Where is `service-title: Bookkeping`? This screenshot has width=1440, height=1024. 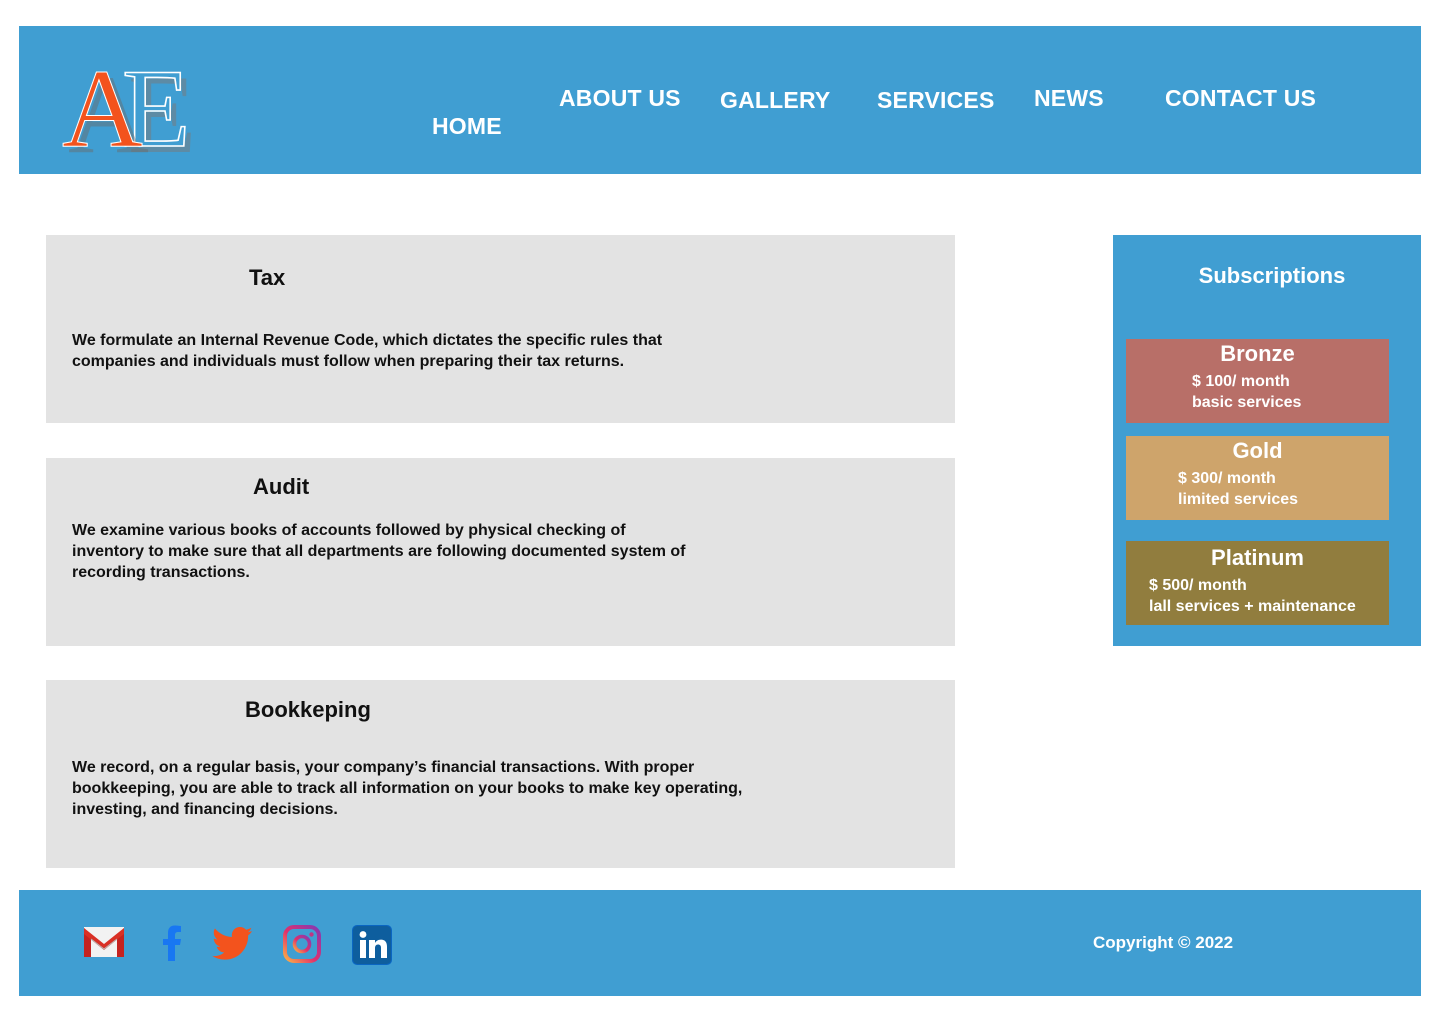
service-title: Bookkeping is located at coordinates (308, 709).